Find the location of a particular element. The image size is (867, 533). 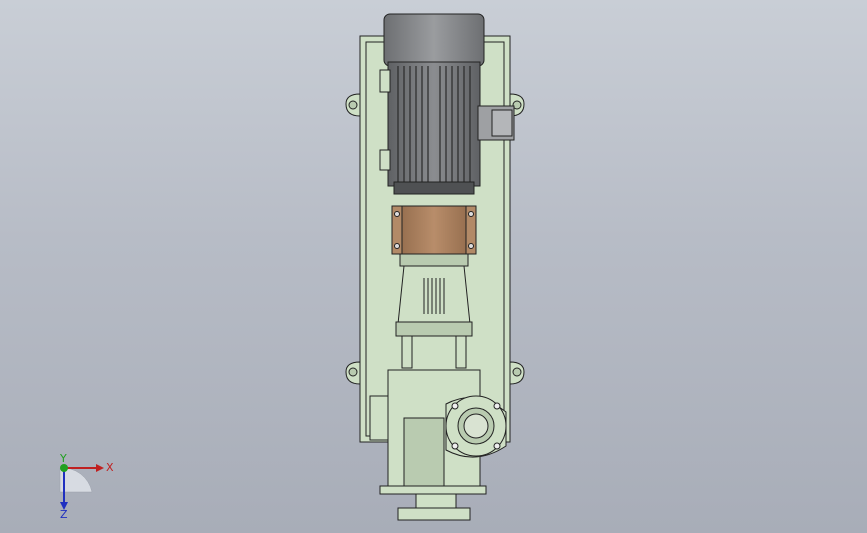

y-axis-label: Y is located at coordinates (63, 458).